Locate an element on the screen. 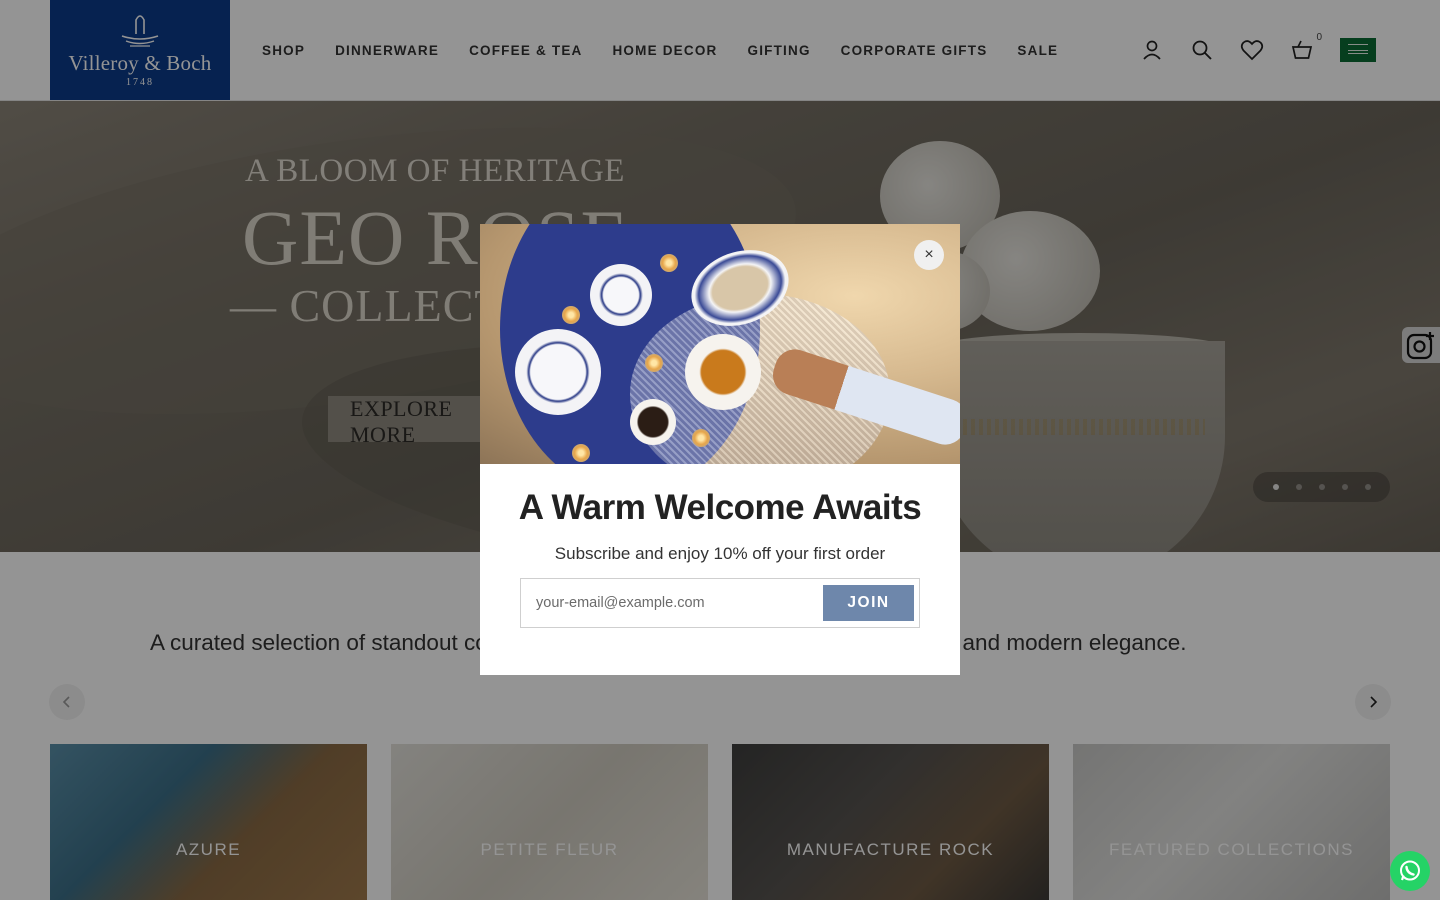 The image size is (1440, 900). join-button: JOIN is located at coordinates (868, 603).